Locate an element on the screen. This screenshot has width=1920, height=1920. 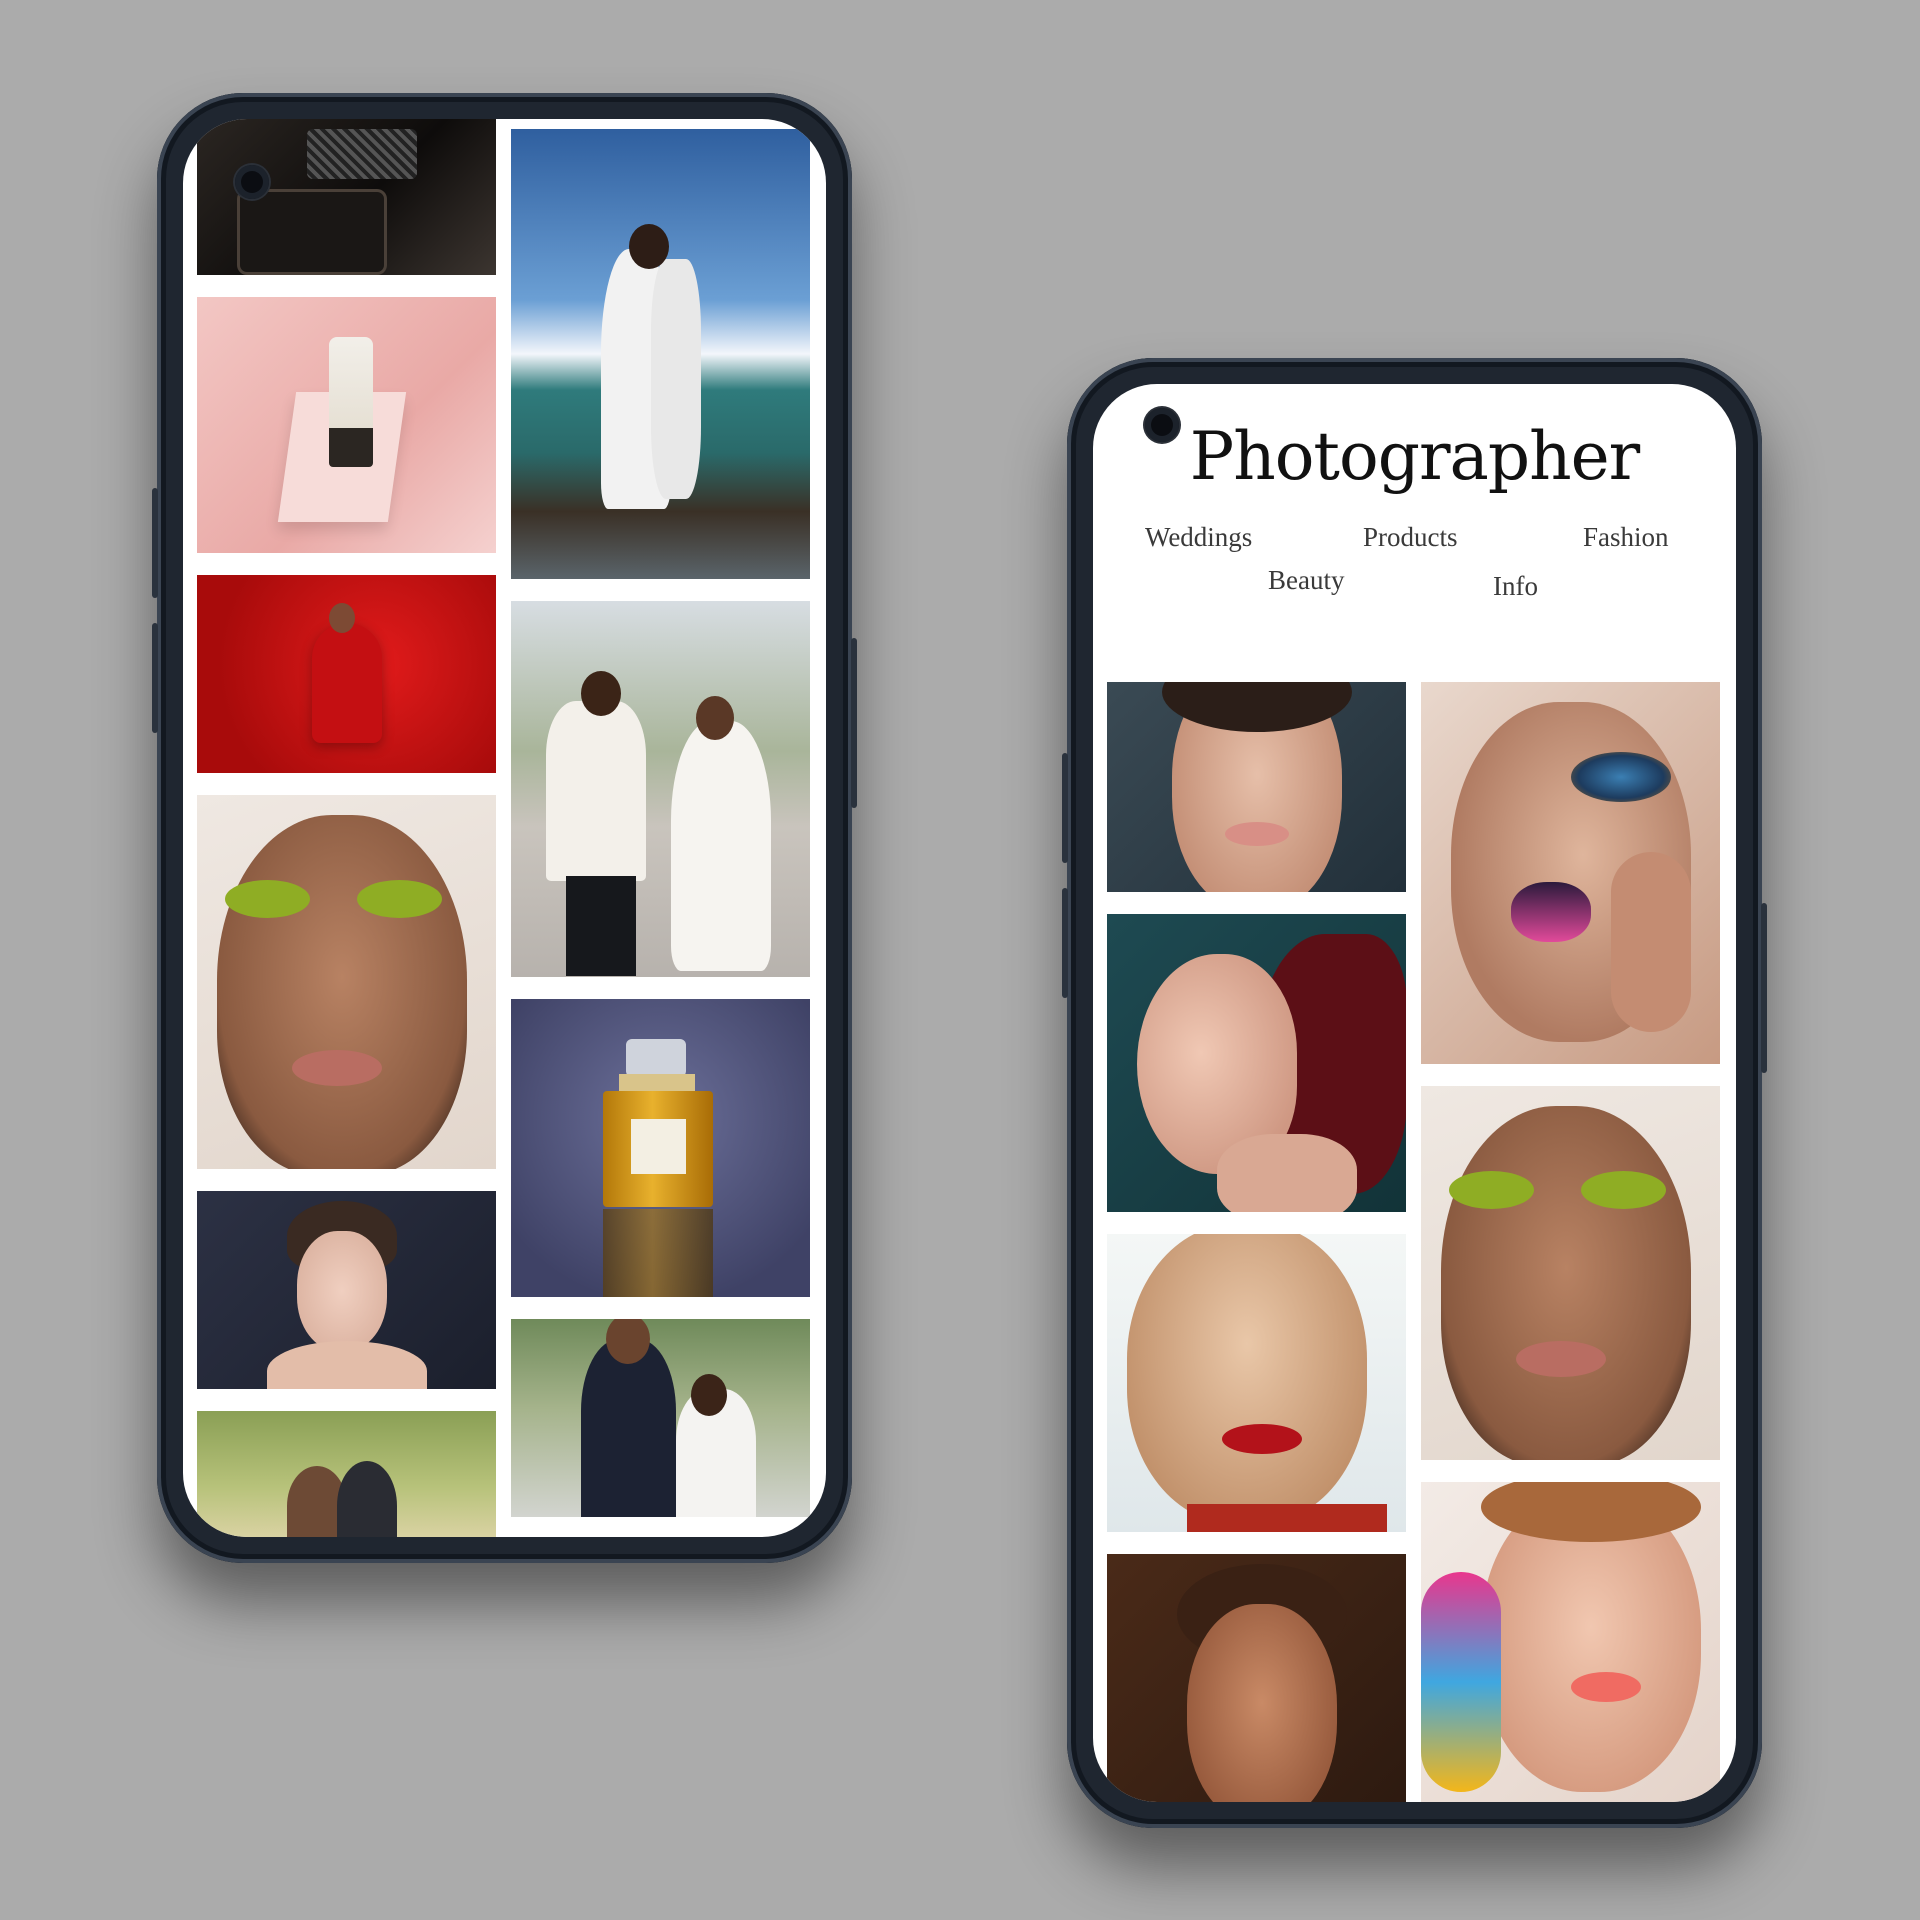
gallery-photo-couple-garden is located at coordinates (346, 1474).